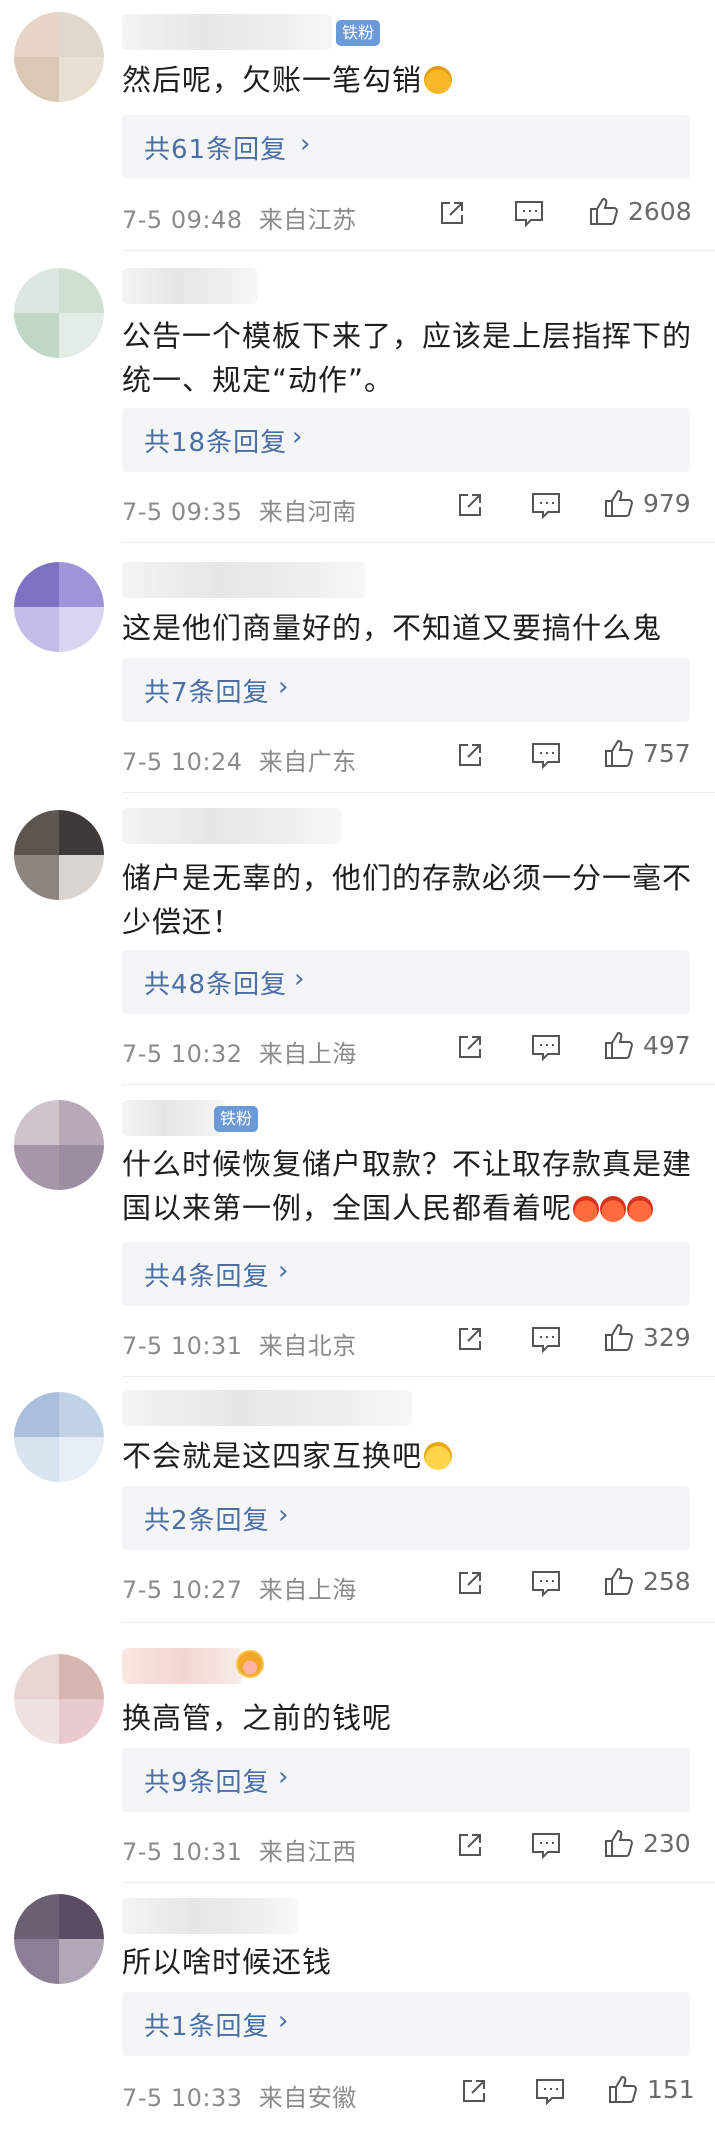  I want to click on comment-meta: 7-5 10:31 来自江西, so click(239, 1849).